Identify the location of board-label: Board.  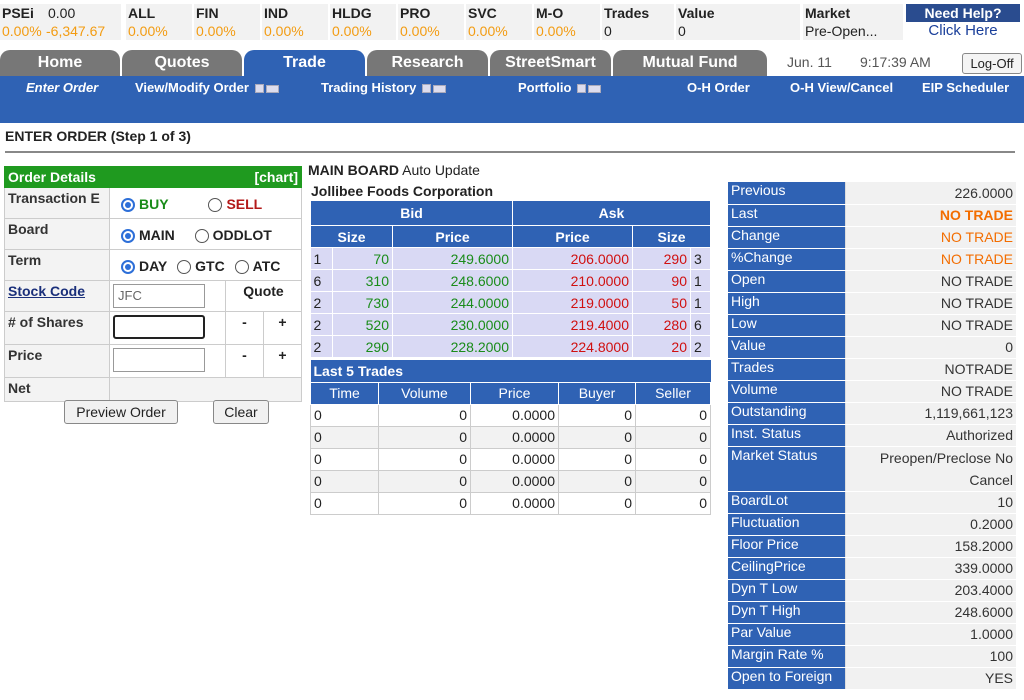
(57, 234).